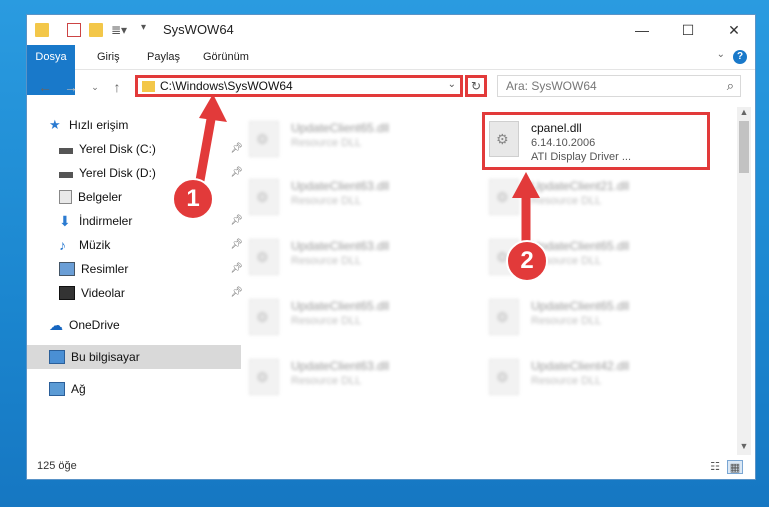 The image size is (769, 507). I want to click on annotation-arrows, so click(367, 171).